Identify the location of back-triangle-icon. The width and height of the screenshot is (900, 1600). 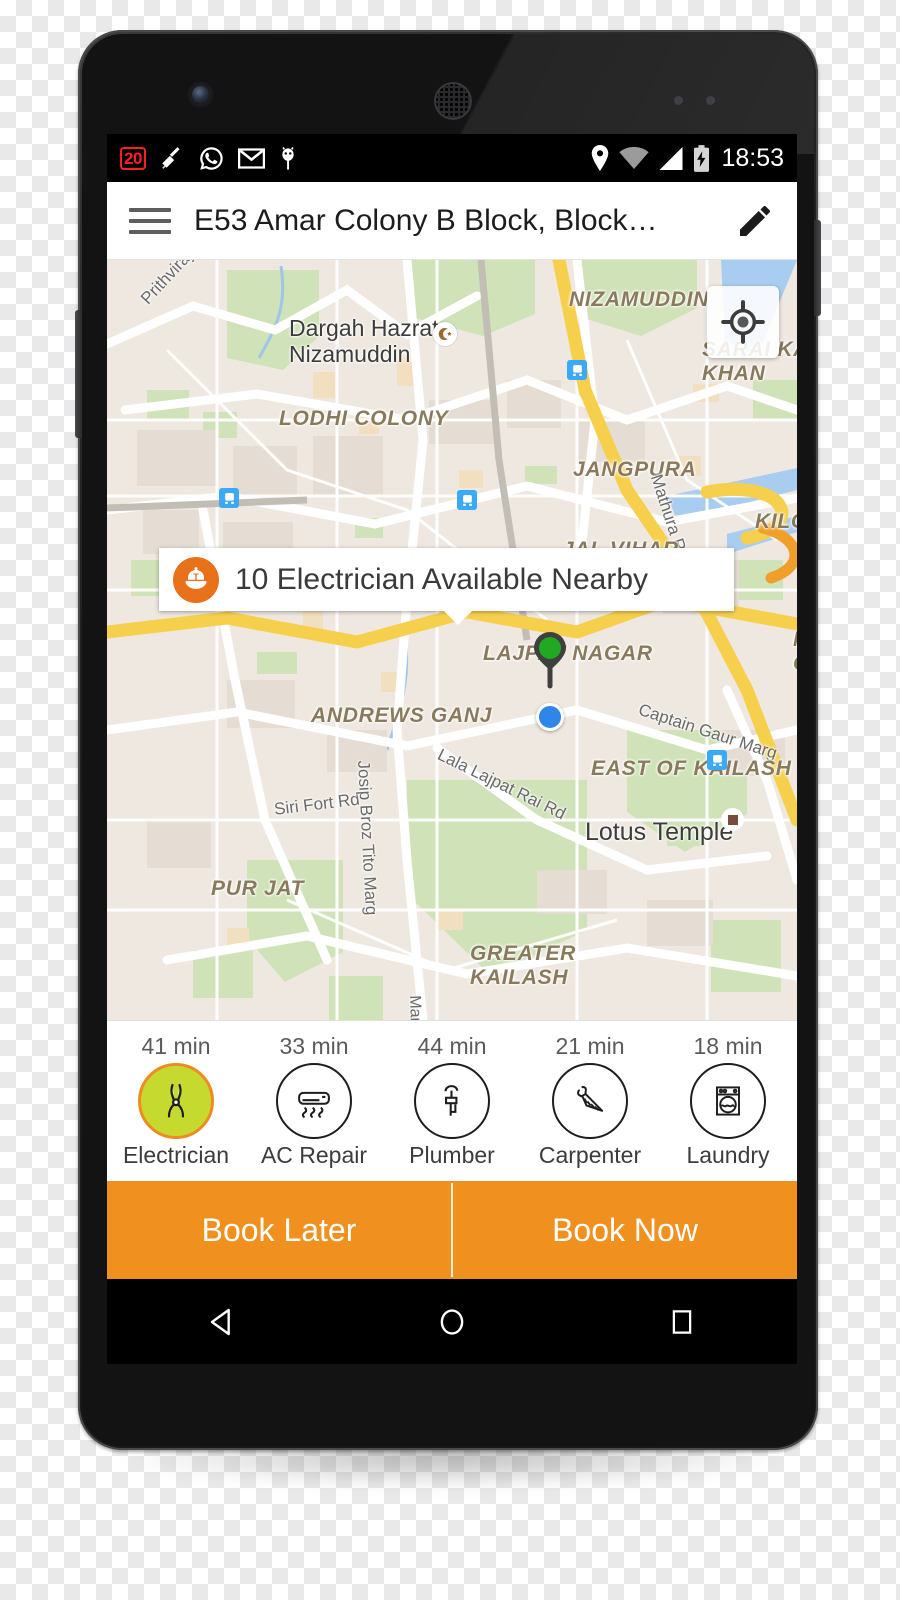
(222, 1321).